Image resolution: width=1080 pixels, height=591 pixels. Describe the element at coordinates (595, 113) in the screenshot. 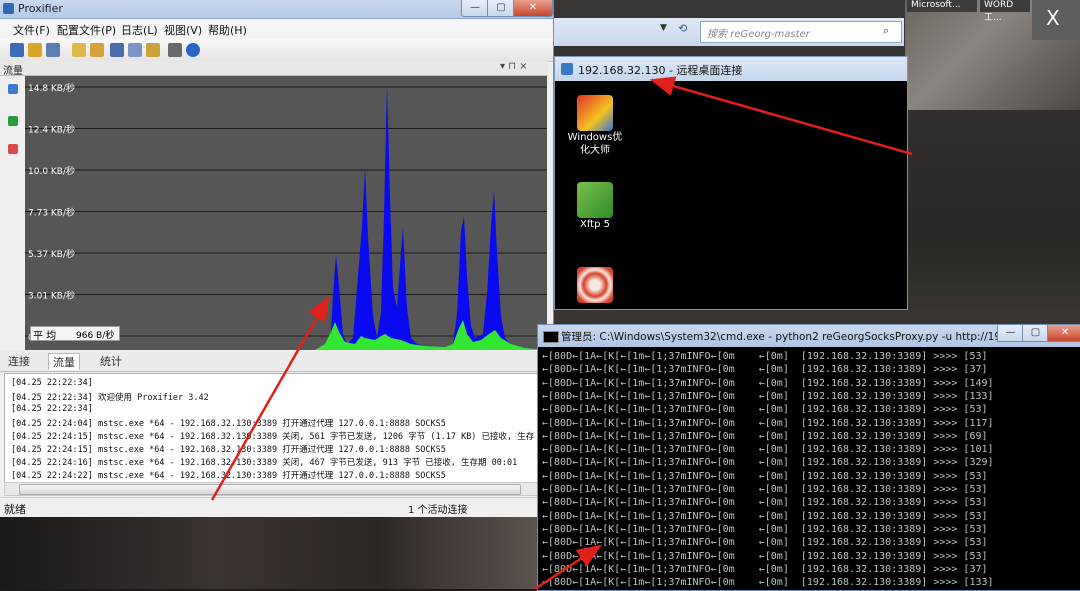

I see `windows-optimizer-icon` at that location.